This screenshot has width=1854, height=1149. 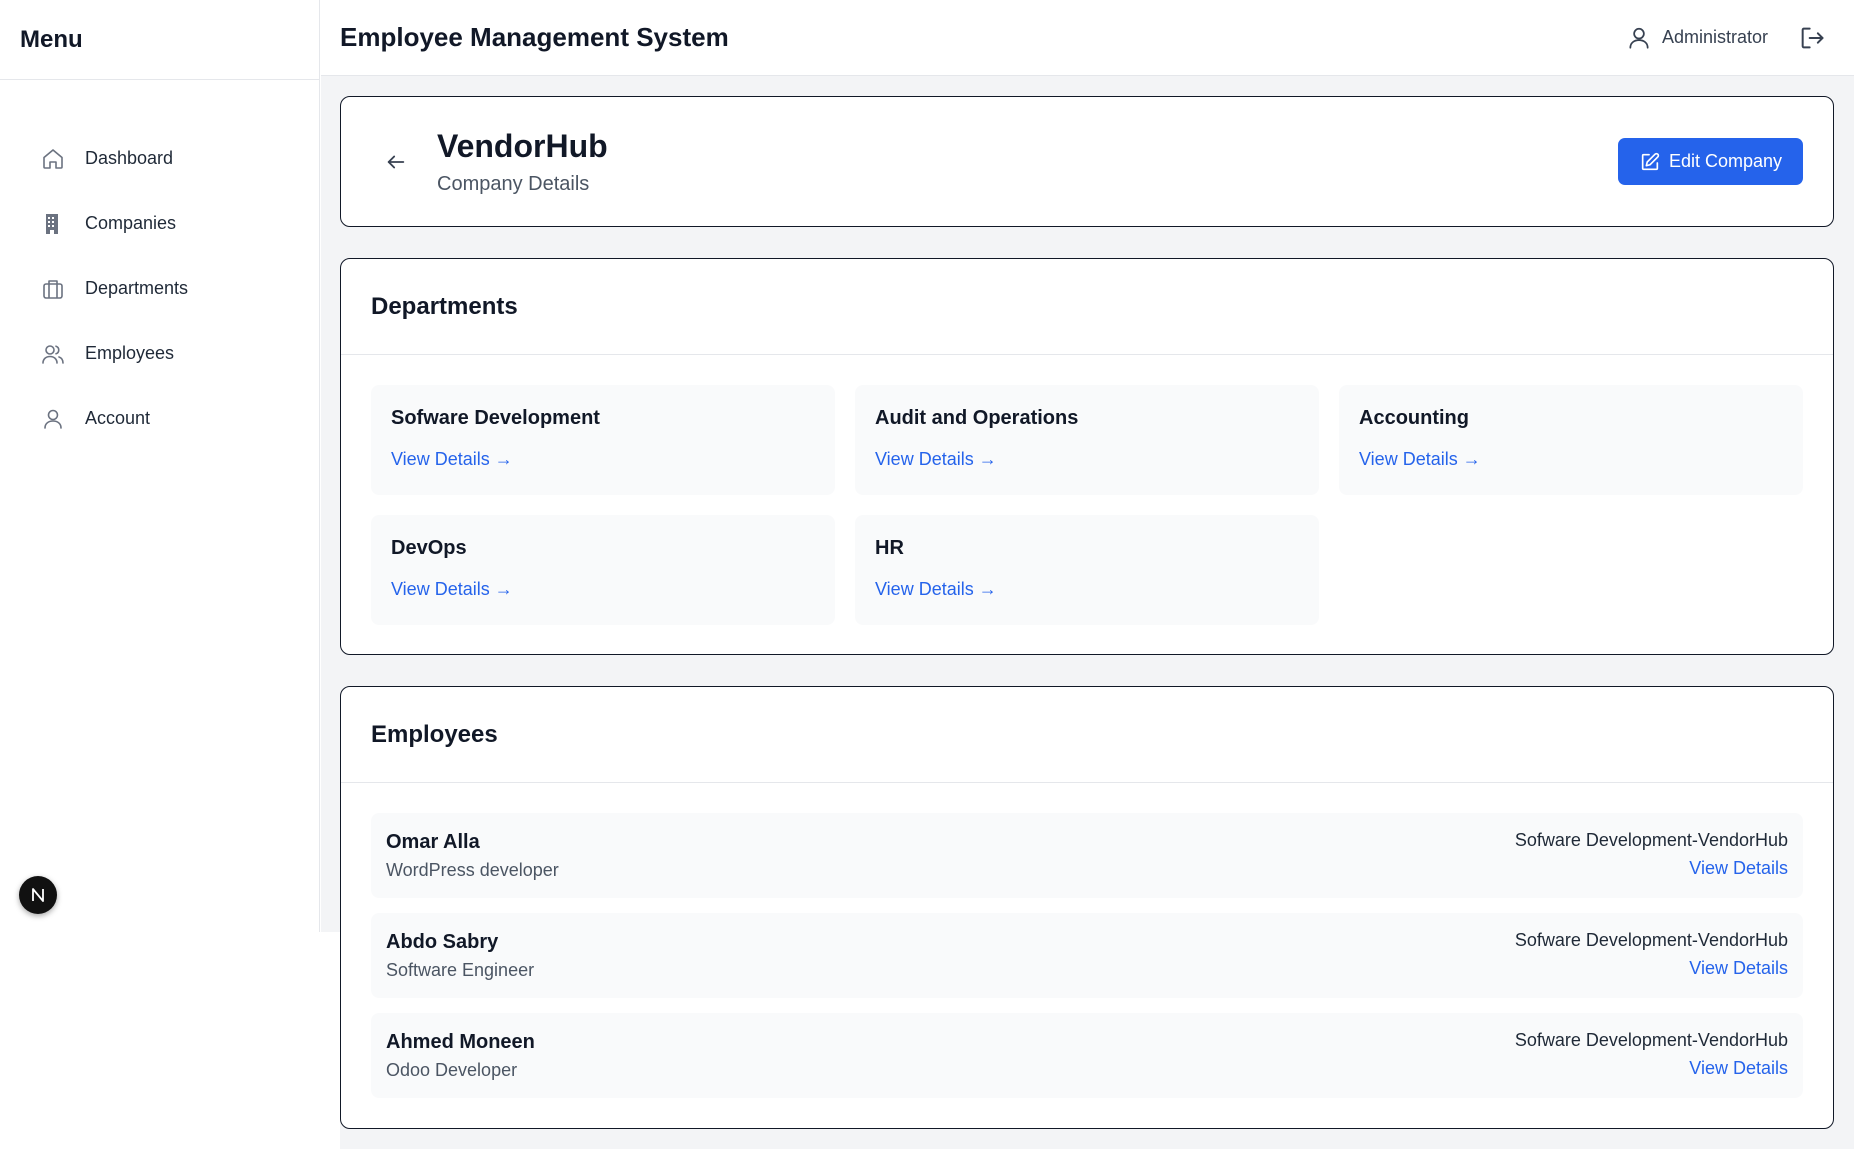 I want to click on employee-role: WordPress developer, so click(x=472, y=870).